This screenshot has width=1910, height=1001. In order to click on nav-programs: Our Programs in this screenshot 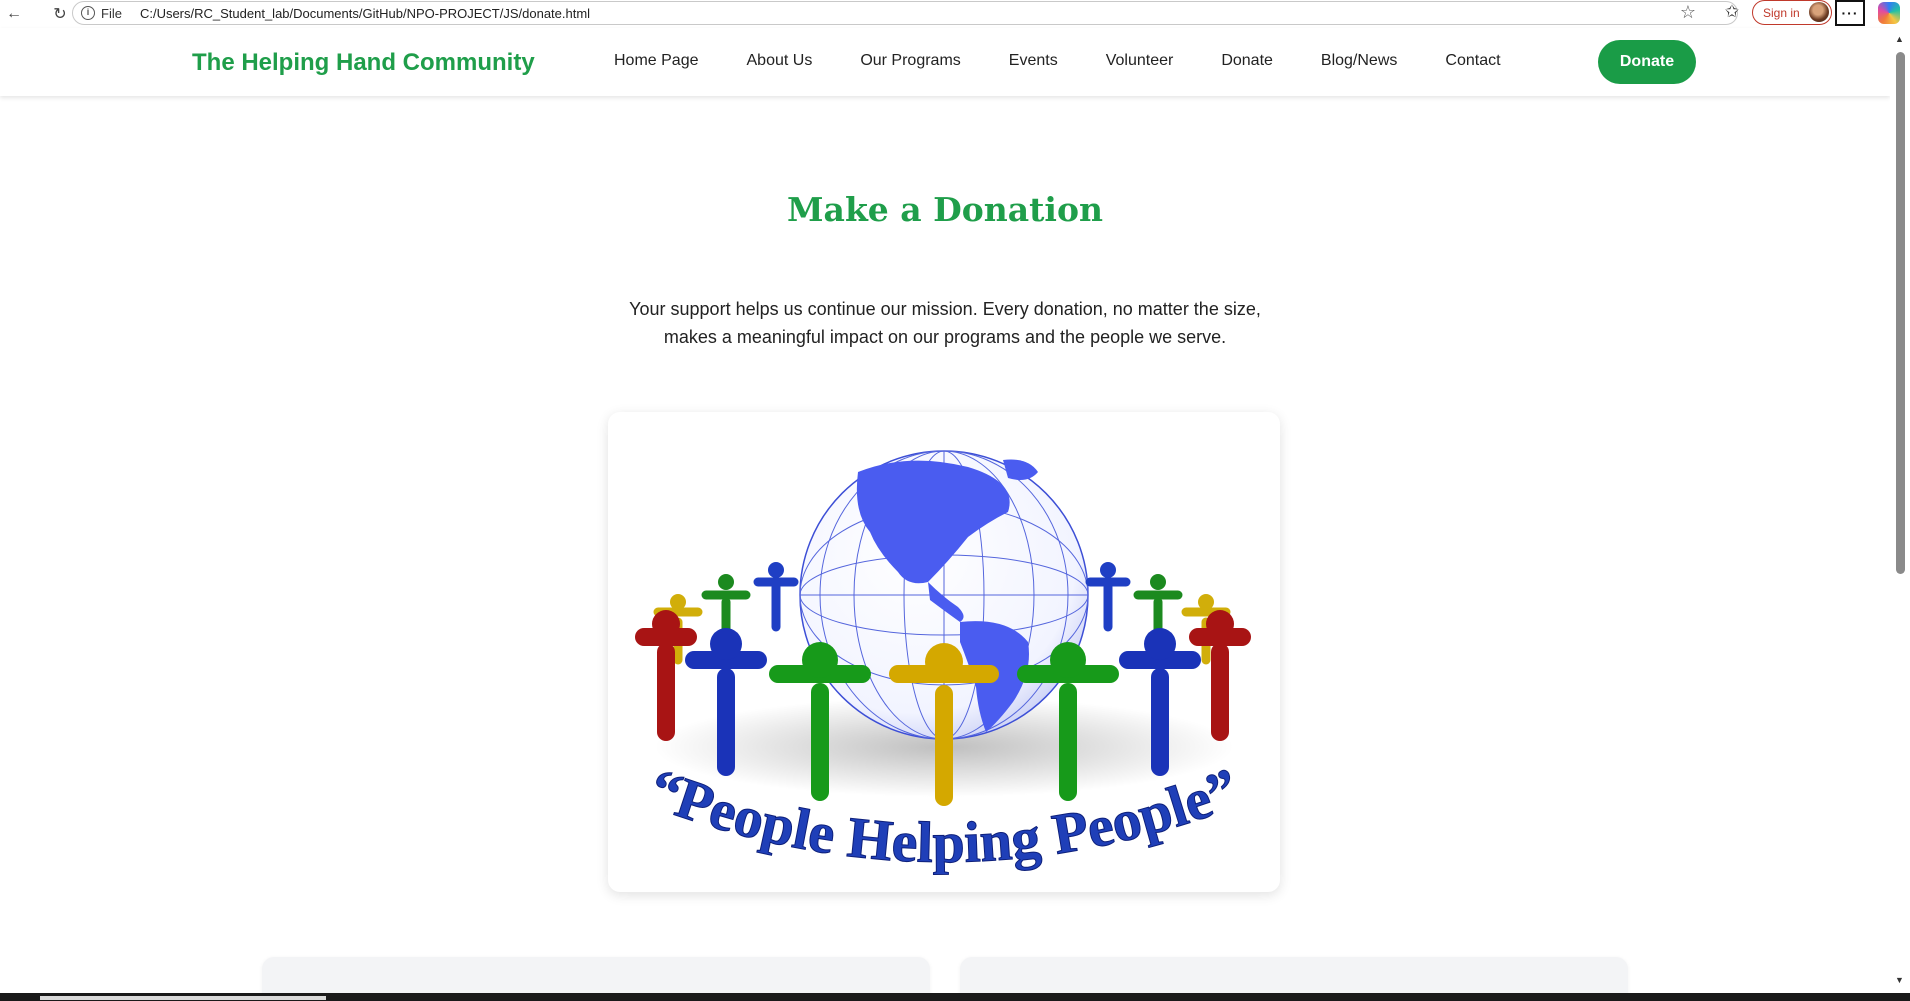, I will do `click(910, 61)`.